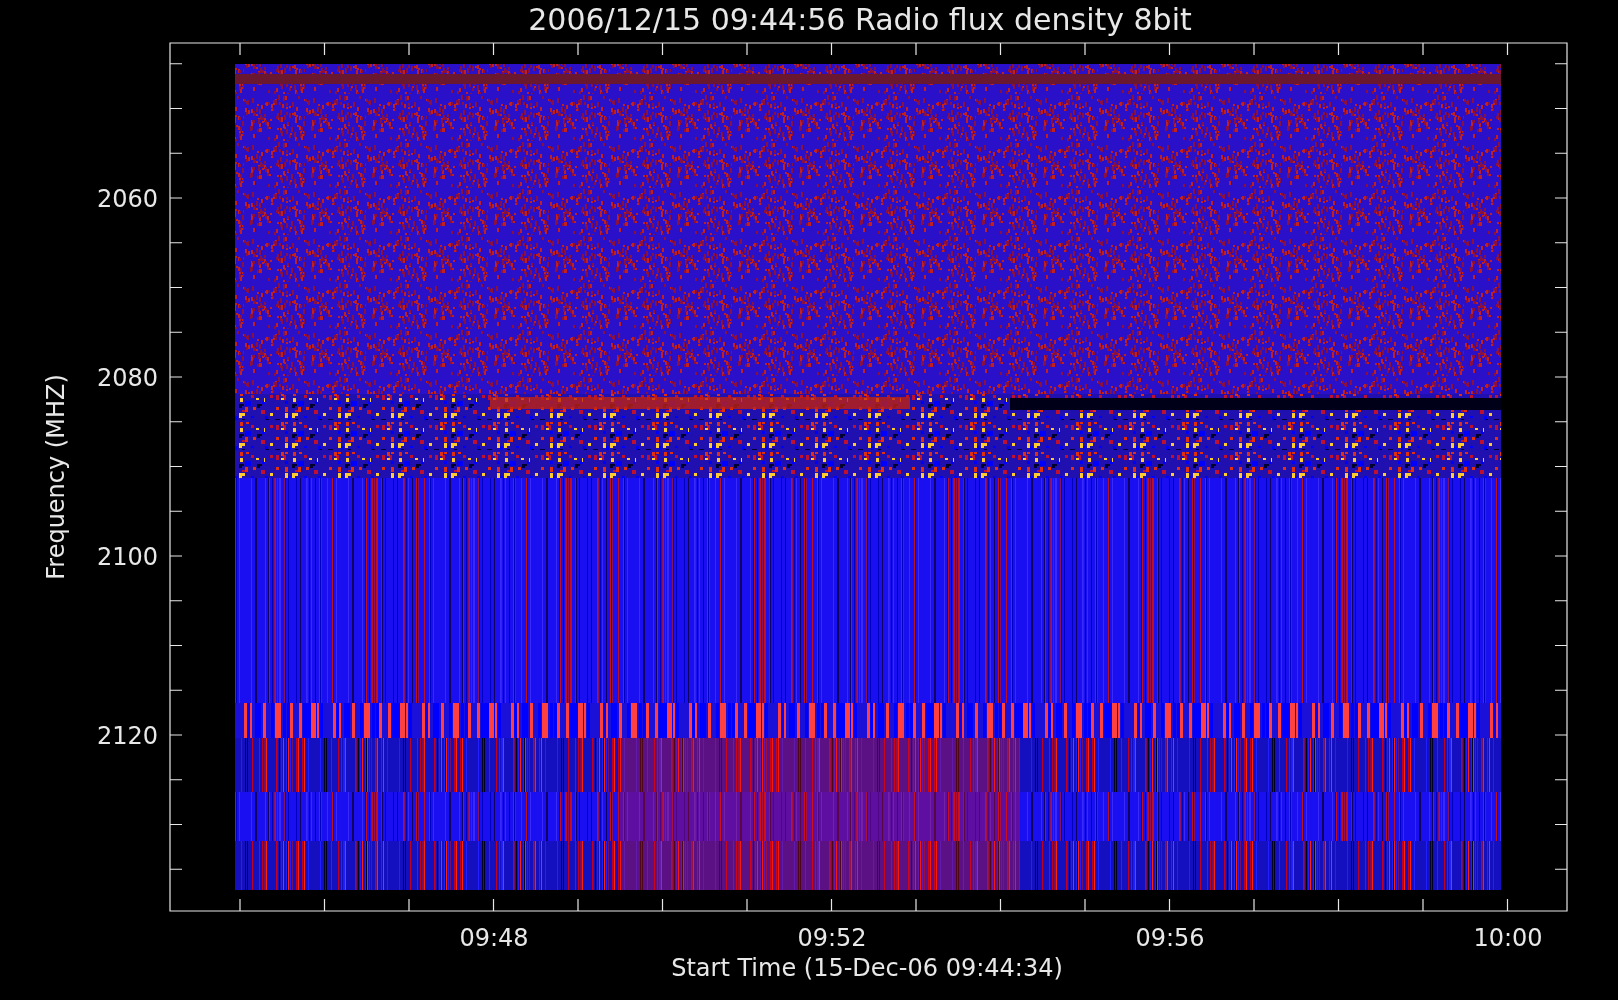 Image resolution: width=1618 pixels, height=1000 pixels. I want to click on tick-label: 09:48, so click(494, 938).